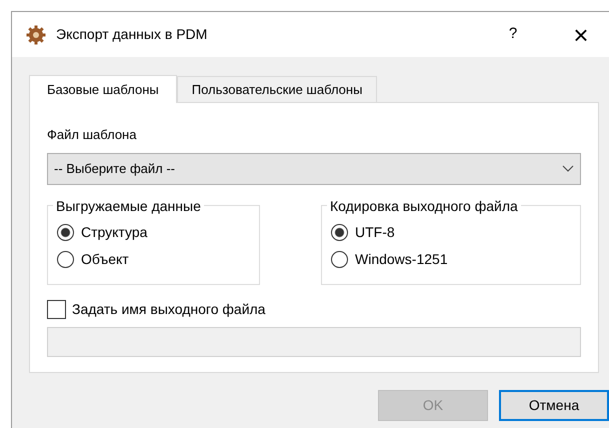 Image resolution: width=609 pixels, height=428 pixels. Describe the element at coordinates (568, 168) in the screenshot. I see `chevron-down-icon` at that location.